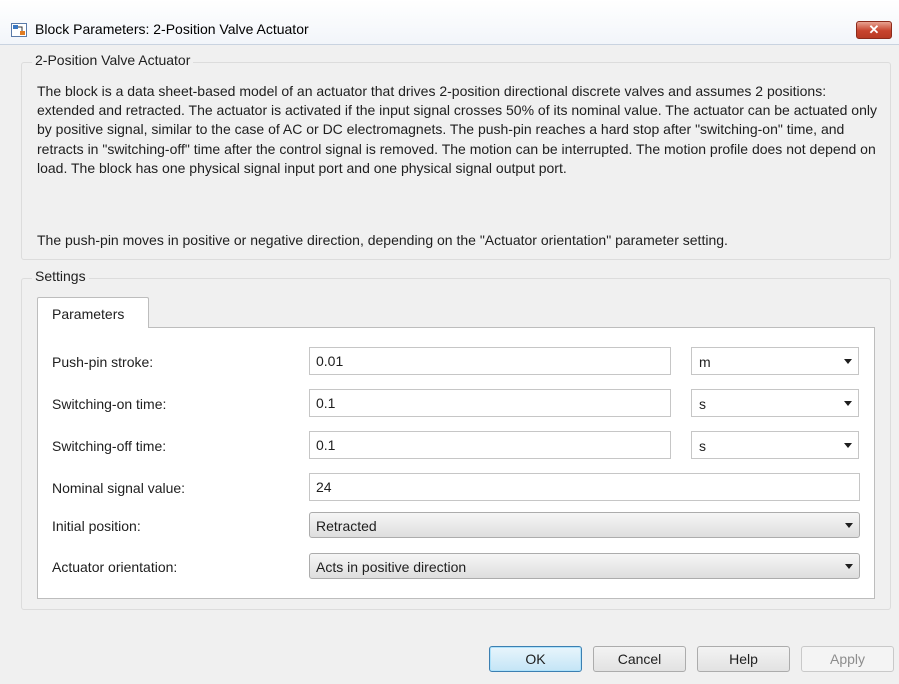 The image size is (899, 684). What do you see at coordinates (109, 446) in the screenshot?
I see `switching-off-time-label: Switching-off time:` at bounding box center [109, 446].